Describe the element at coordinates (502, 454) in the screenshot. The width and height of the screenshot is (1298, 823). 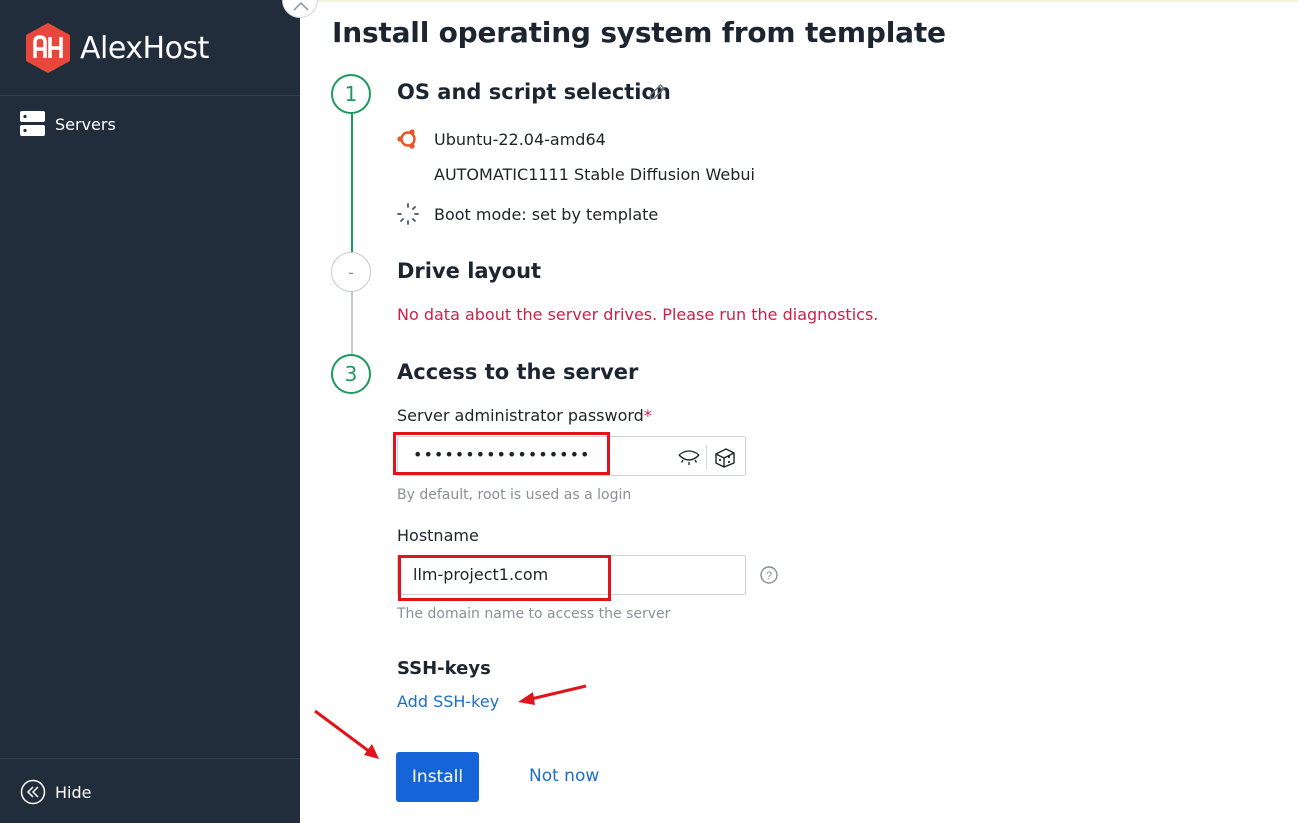
I see `password-value: •••••••••••••••••` at that location.